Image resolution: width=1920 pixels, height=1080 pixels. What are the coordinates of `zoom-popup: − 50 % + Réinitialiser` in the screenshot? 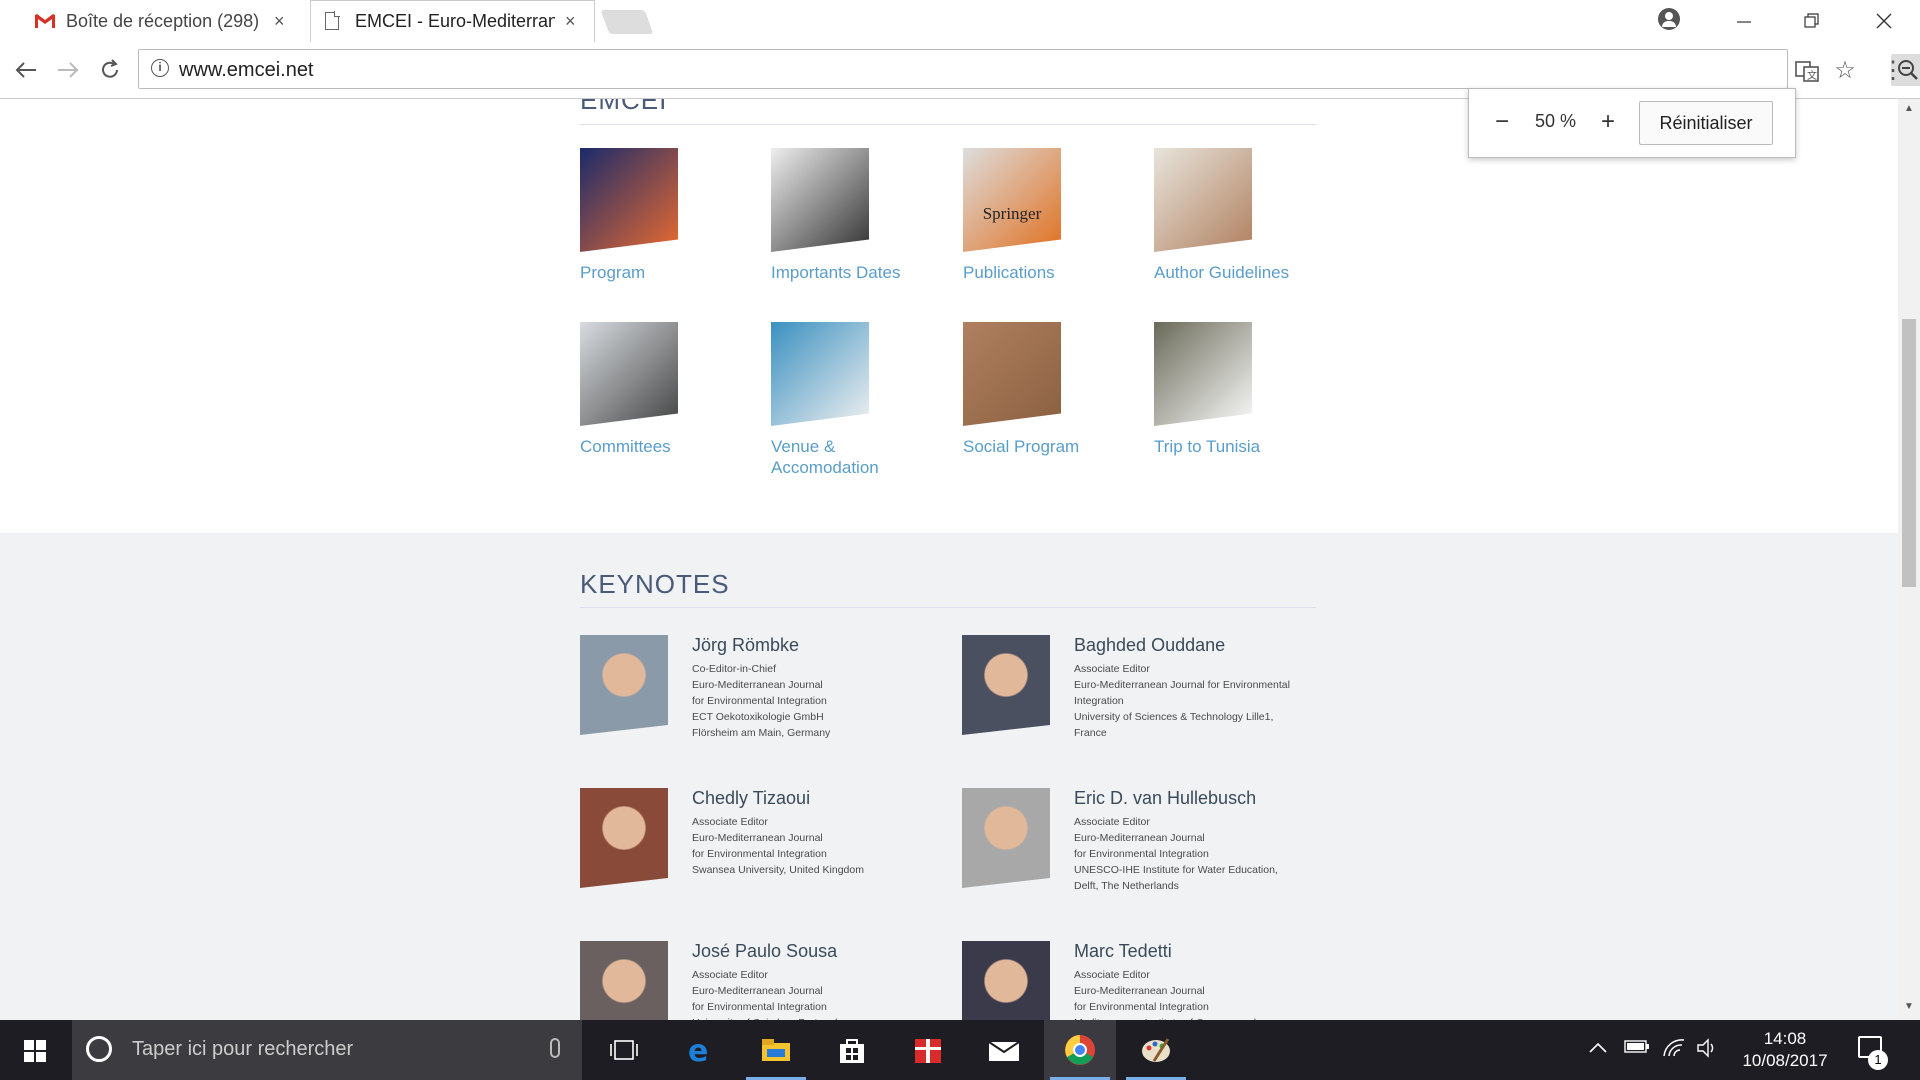 It's located at (1632, 123).